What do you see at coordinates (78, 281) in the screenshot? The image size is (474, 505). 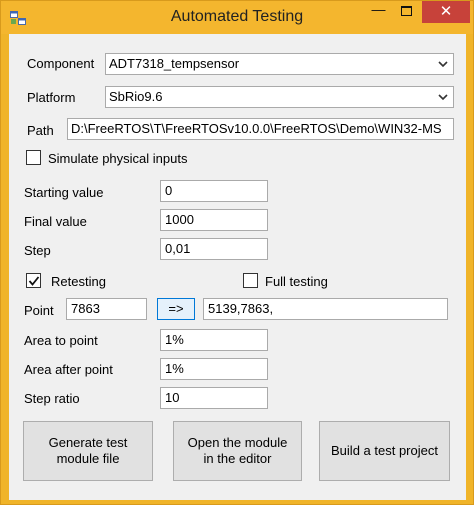 I see `retesting-label: Retesting` at bounding box center [78, 281].